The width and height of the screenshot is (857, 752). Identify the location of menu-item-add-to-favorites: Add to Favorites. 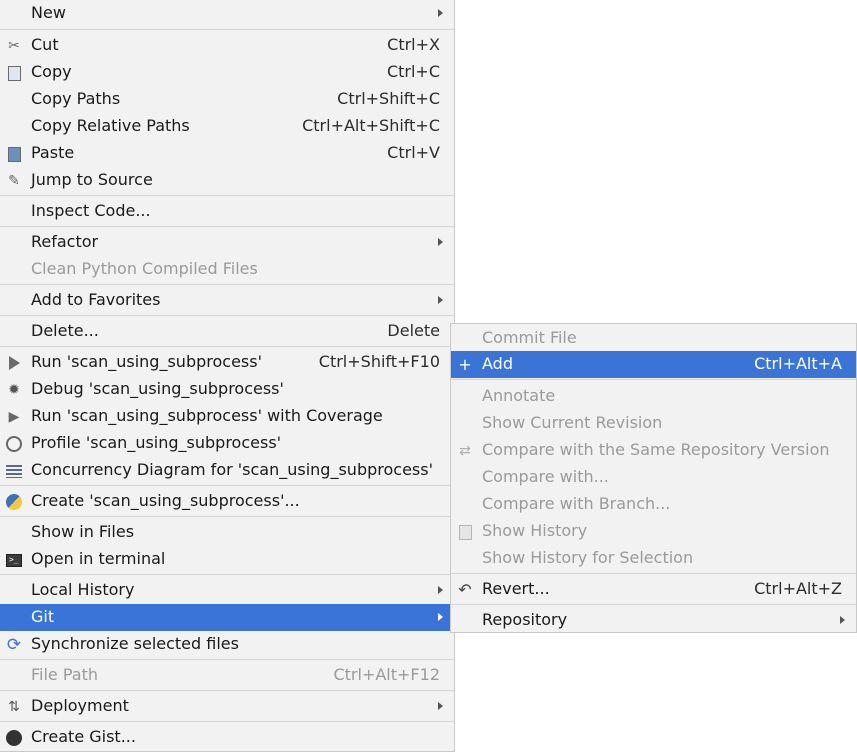
(227, 300).